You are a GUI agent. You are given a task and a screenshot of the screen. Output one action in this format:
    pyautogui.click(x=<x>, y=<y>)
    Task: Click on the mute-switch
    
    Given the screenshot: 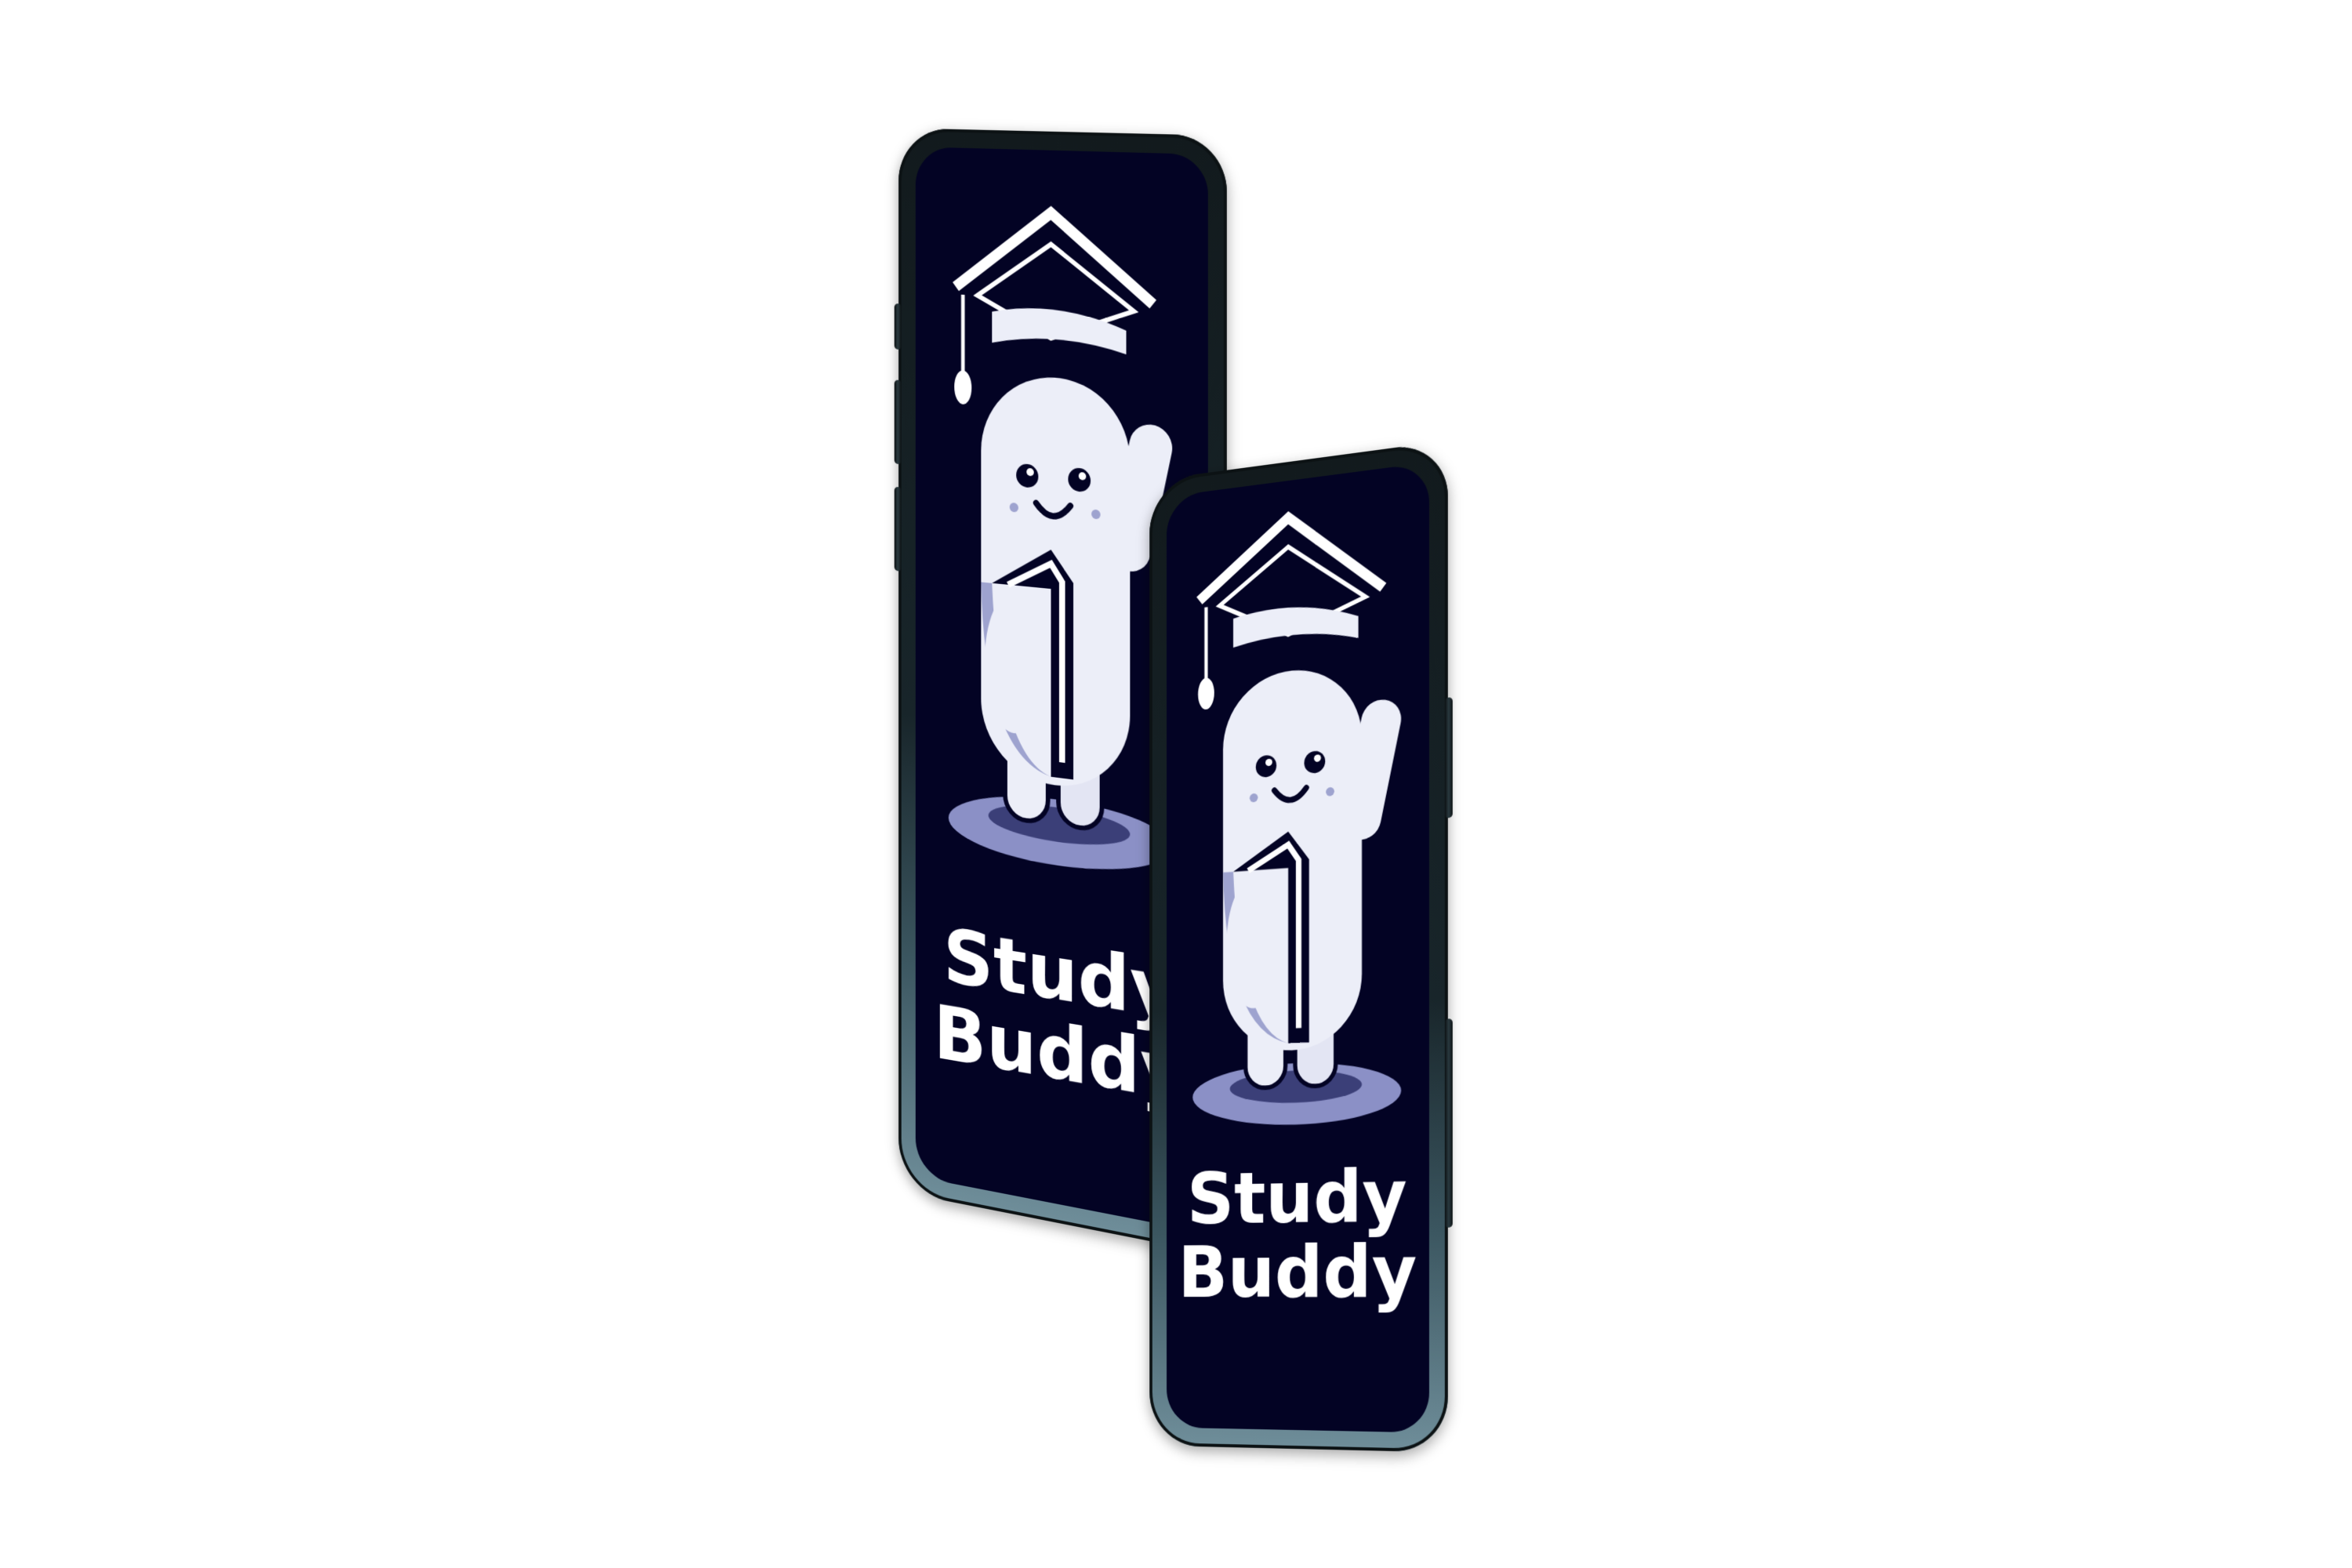 What is the action you would take?
    pyautogui.click(x=899, y=326)
    